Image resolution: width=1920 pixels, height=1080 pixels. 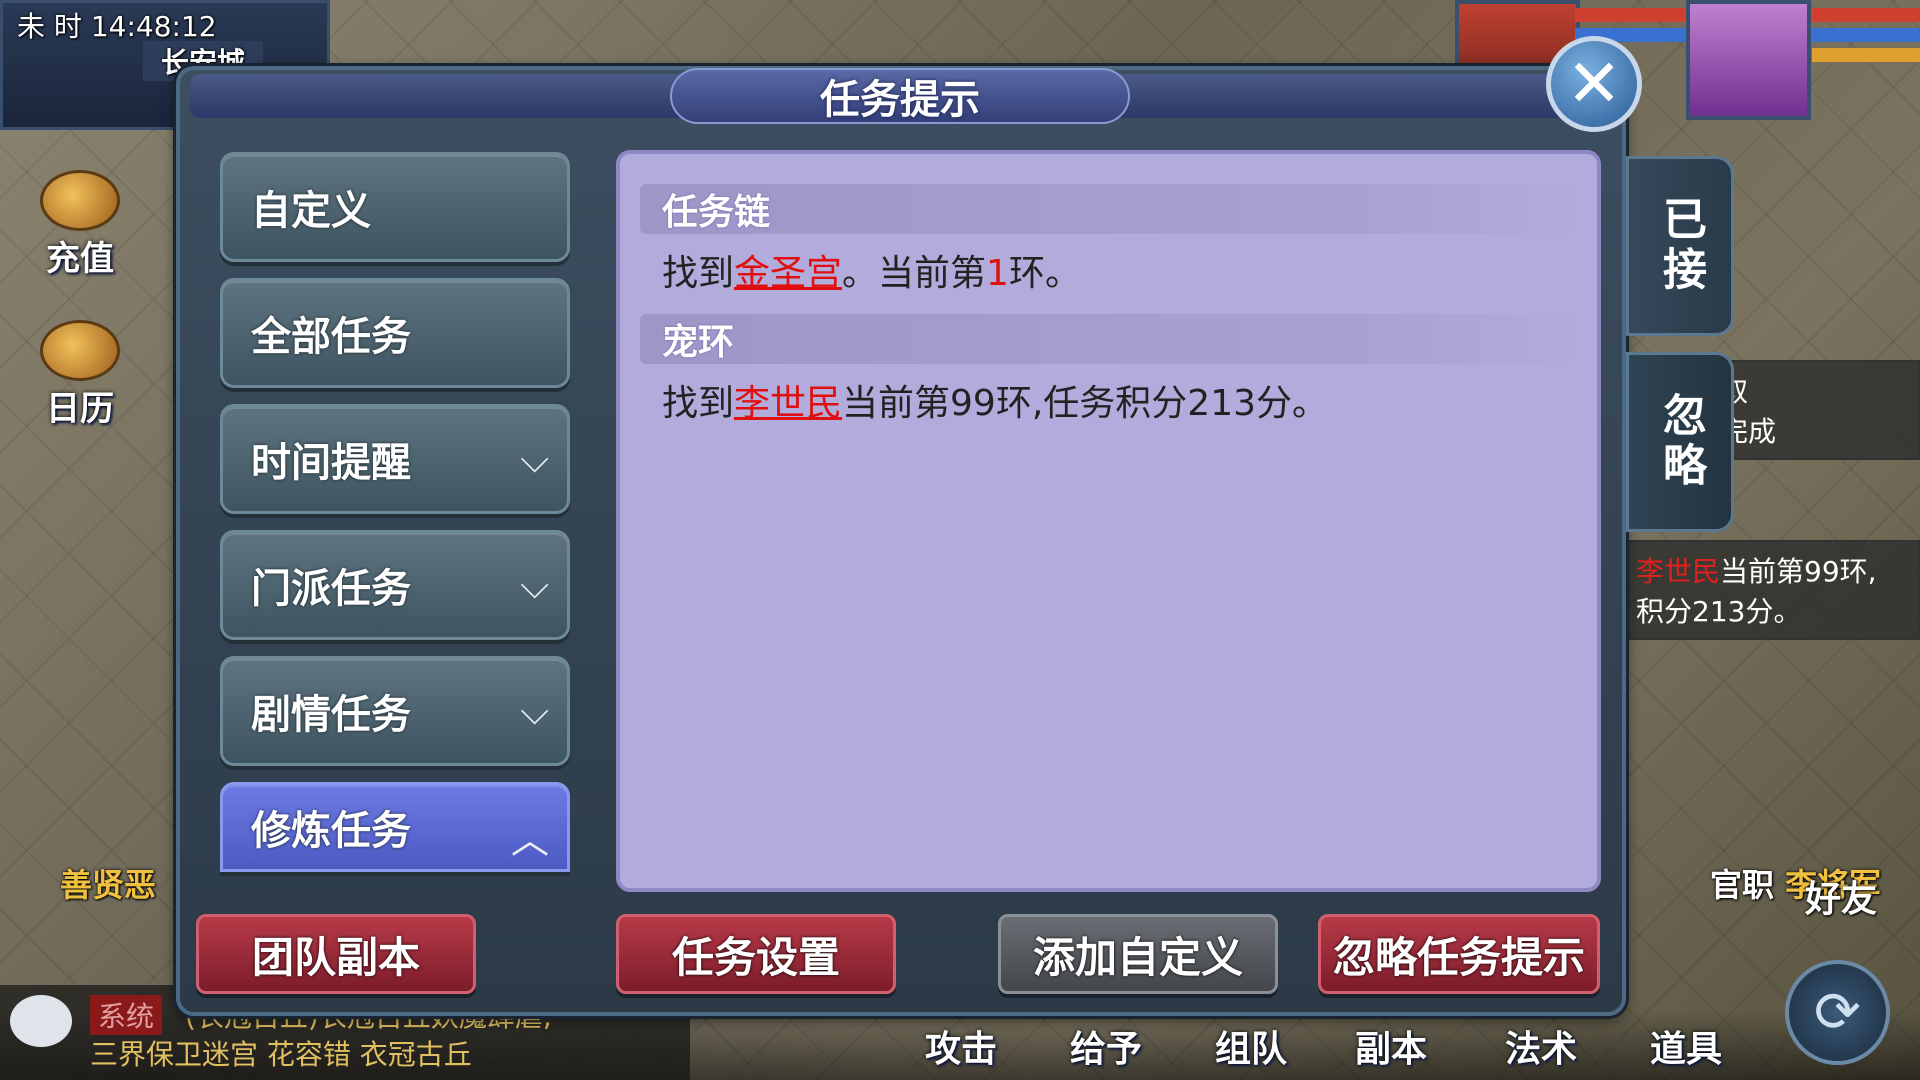 I want to click on task-ring-count: 1, so click(x=997, y=273).